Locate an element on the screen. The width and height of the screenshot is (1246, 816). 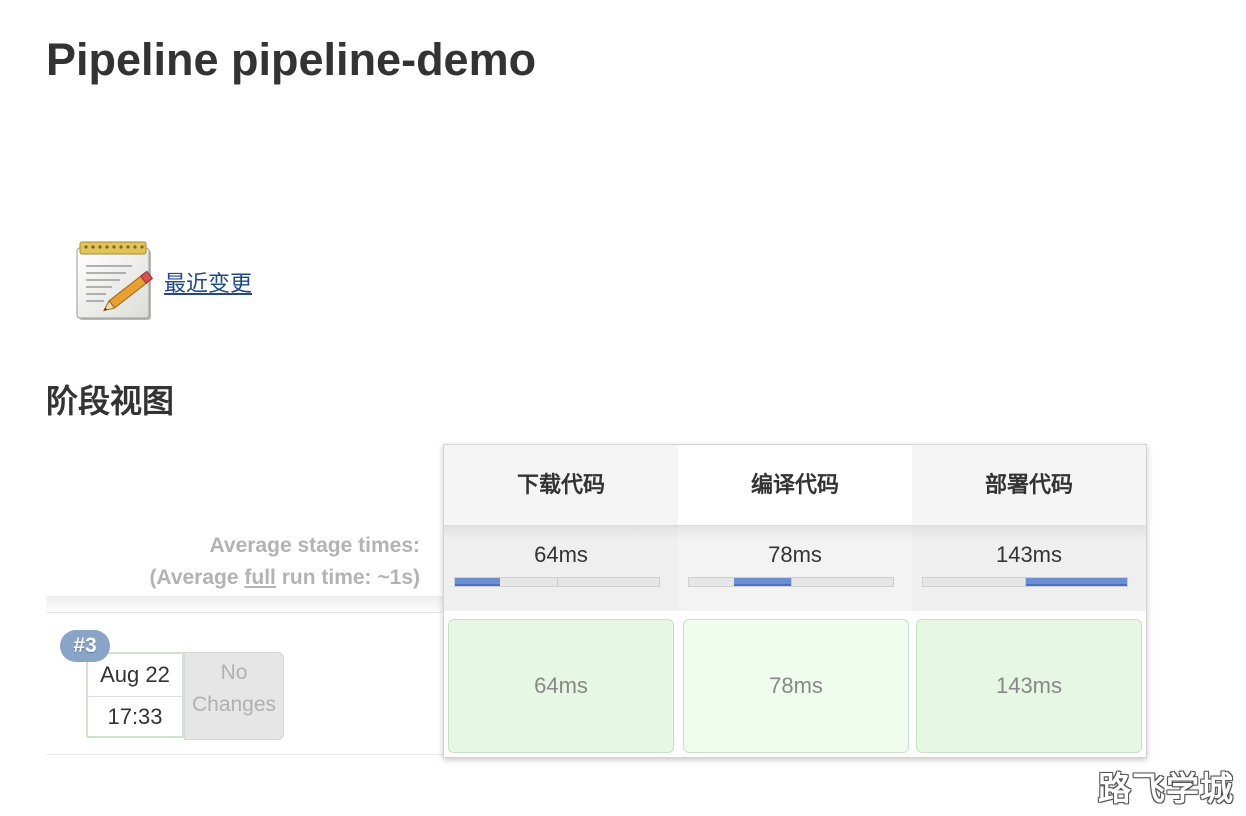
build-date-card: Aug 22 17:33 is located at coordinates (135, 695).